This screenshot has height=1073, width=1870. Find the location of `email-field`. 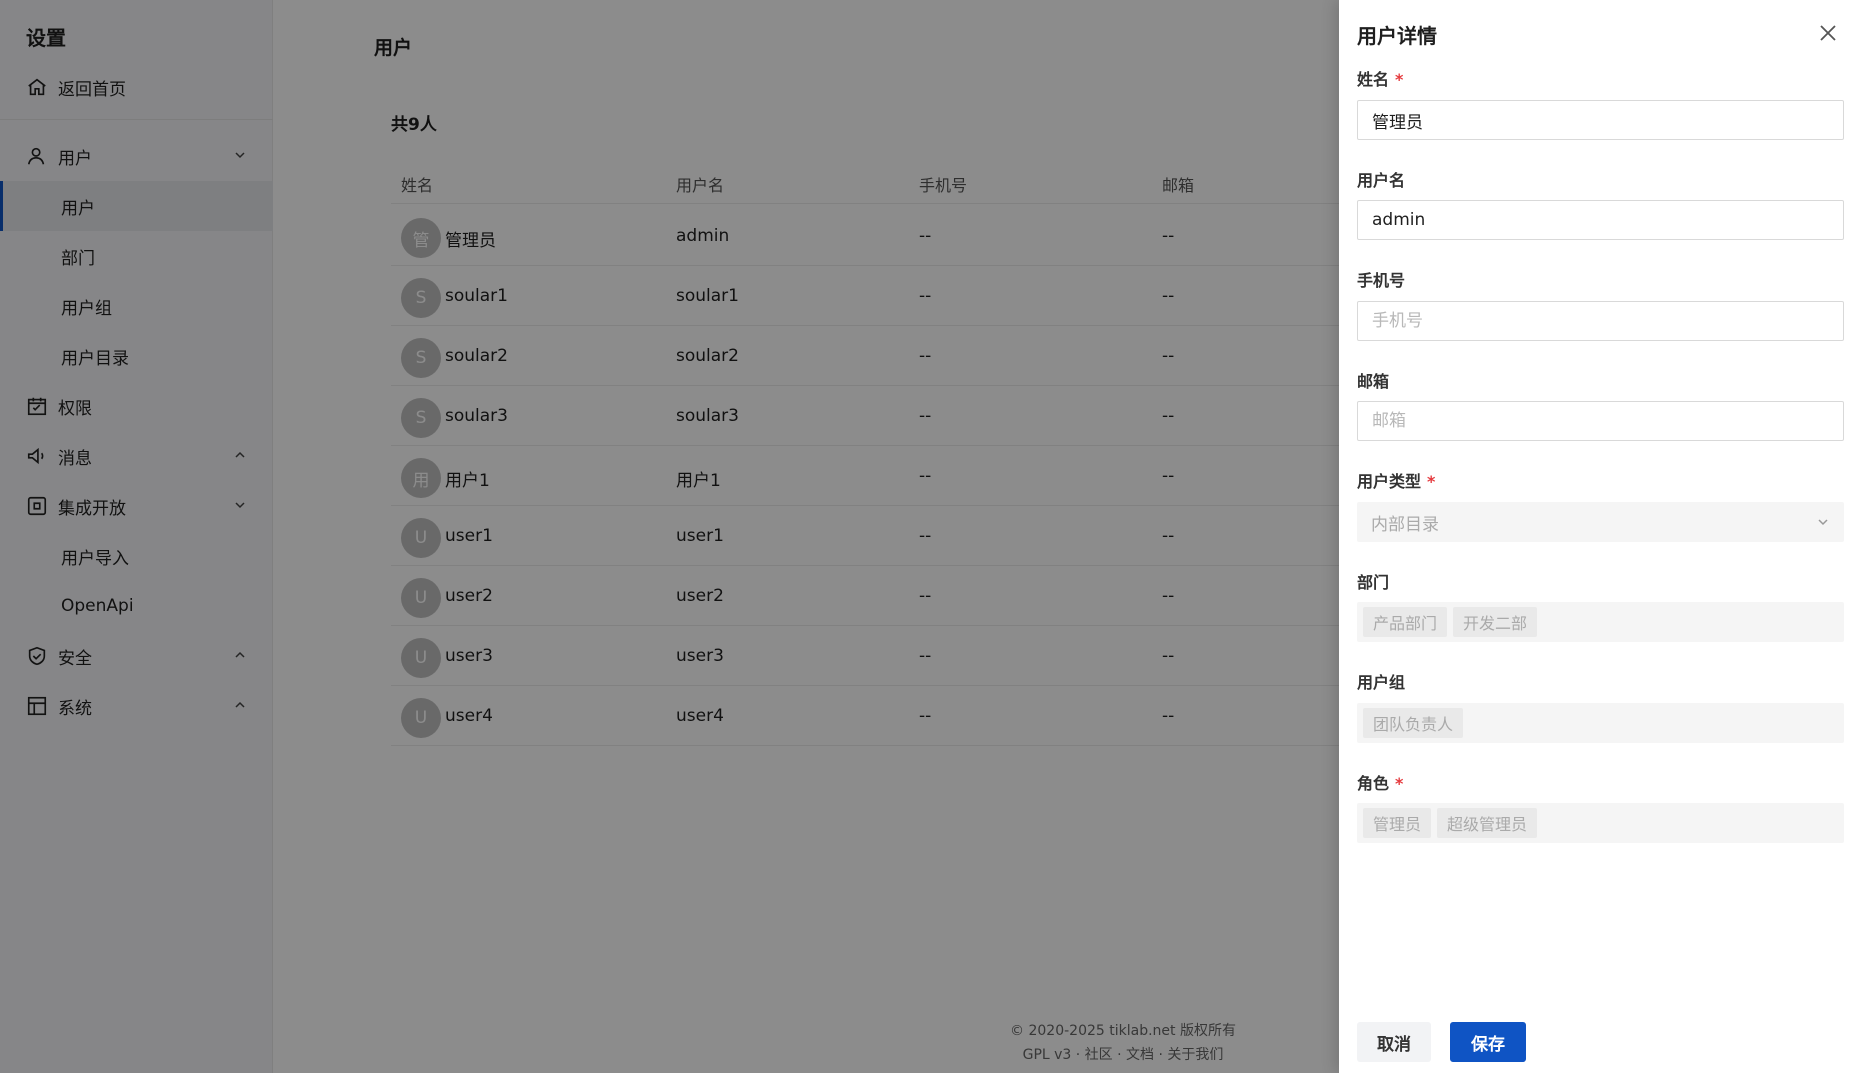

email-field is located at coordinates (1600, 421).